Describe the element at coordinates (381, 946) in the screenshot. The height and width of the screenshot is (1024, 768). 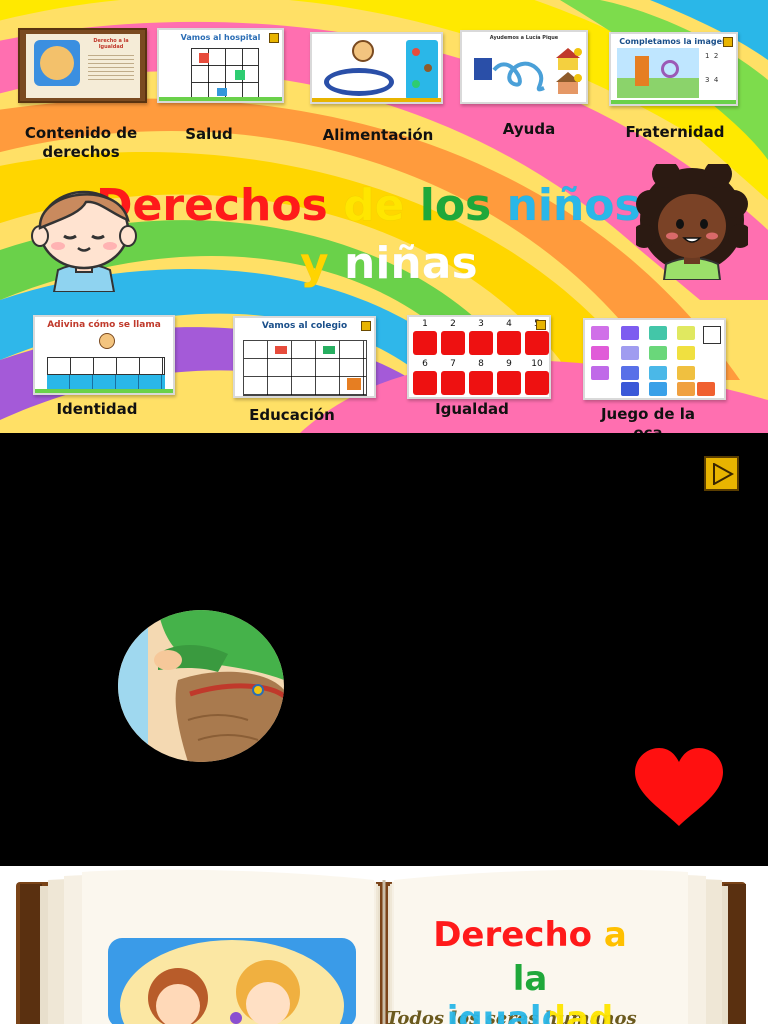
I see `open-book-image` at that location.